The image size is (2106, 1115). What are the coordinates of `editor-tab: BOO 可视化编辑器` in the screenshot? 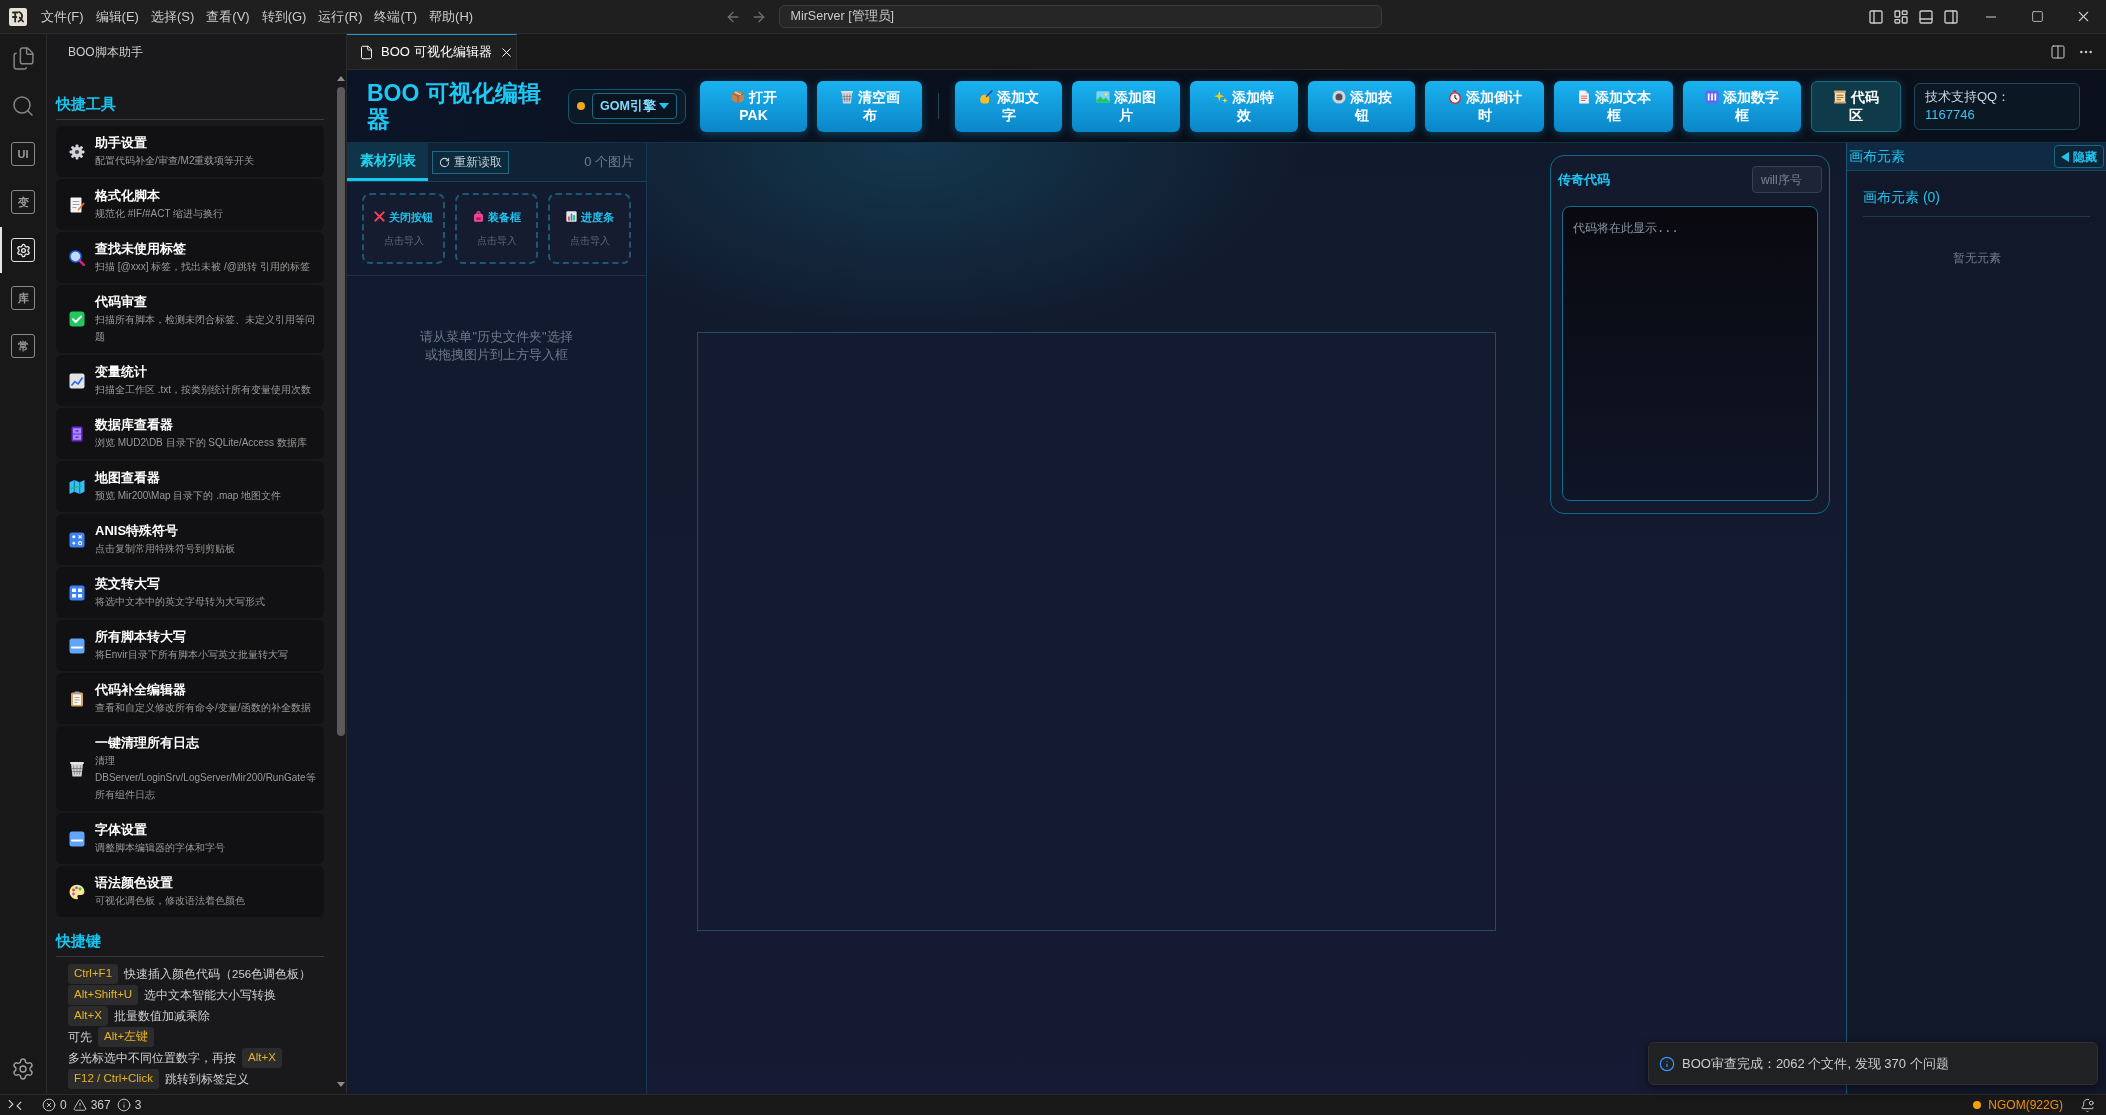 It's located at (432, 51).